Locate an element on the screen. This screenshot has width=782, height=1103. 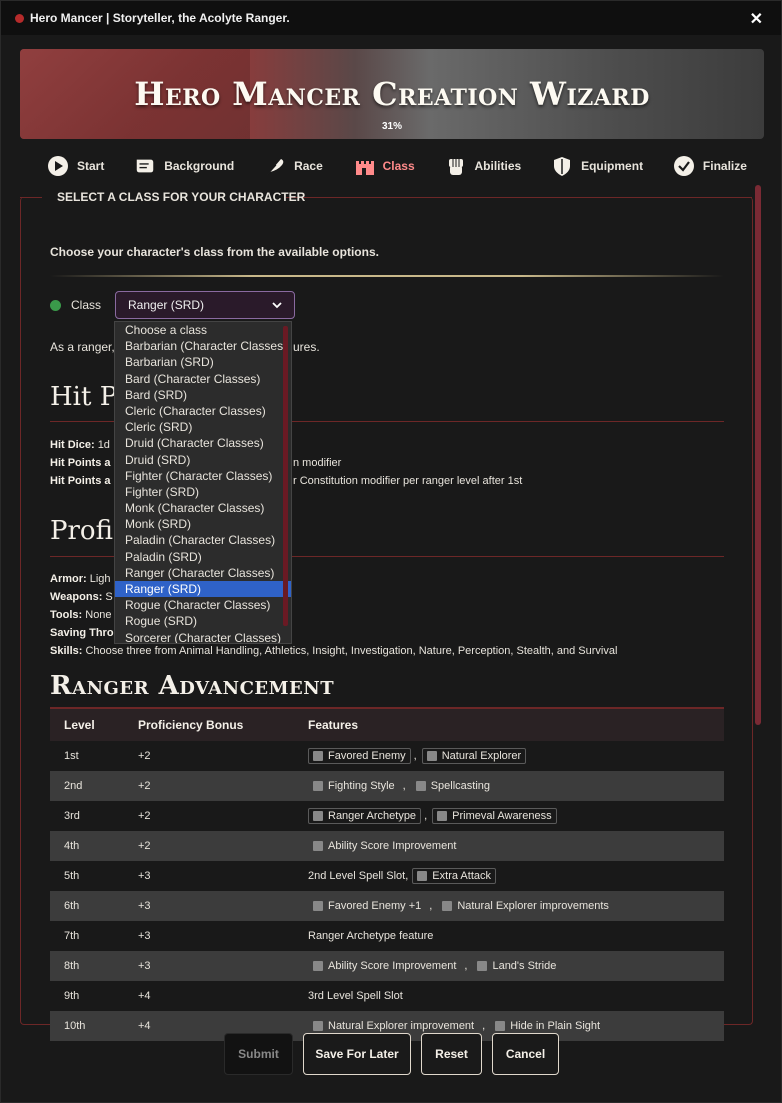
tab-race: Race is located at coordinates (293, 166).